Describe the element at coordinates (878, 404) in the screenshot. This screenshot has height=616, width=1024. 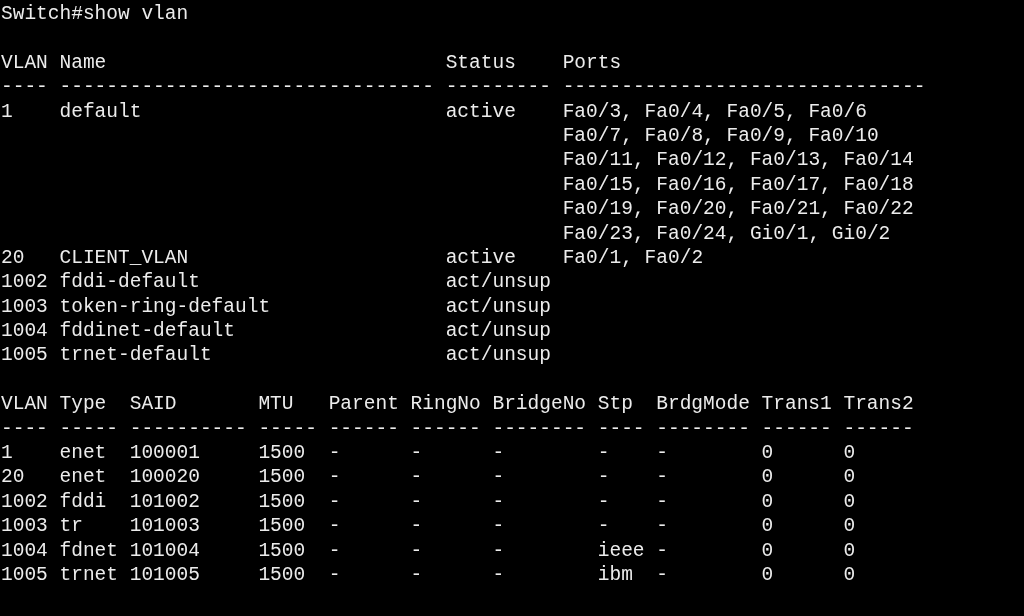
I see `column-header: Trans2` at that location.